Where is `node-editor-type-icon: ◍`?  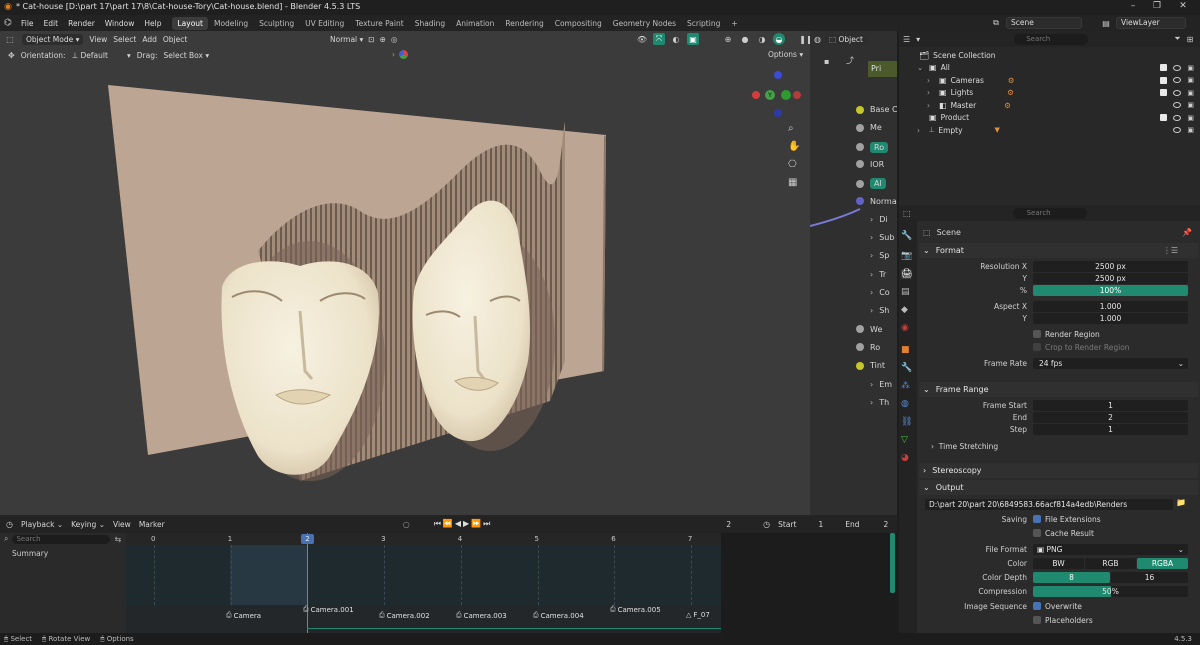
node-editor-type-icon: ◍ is located at coordinates (817, 39).